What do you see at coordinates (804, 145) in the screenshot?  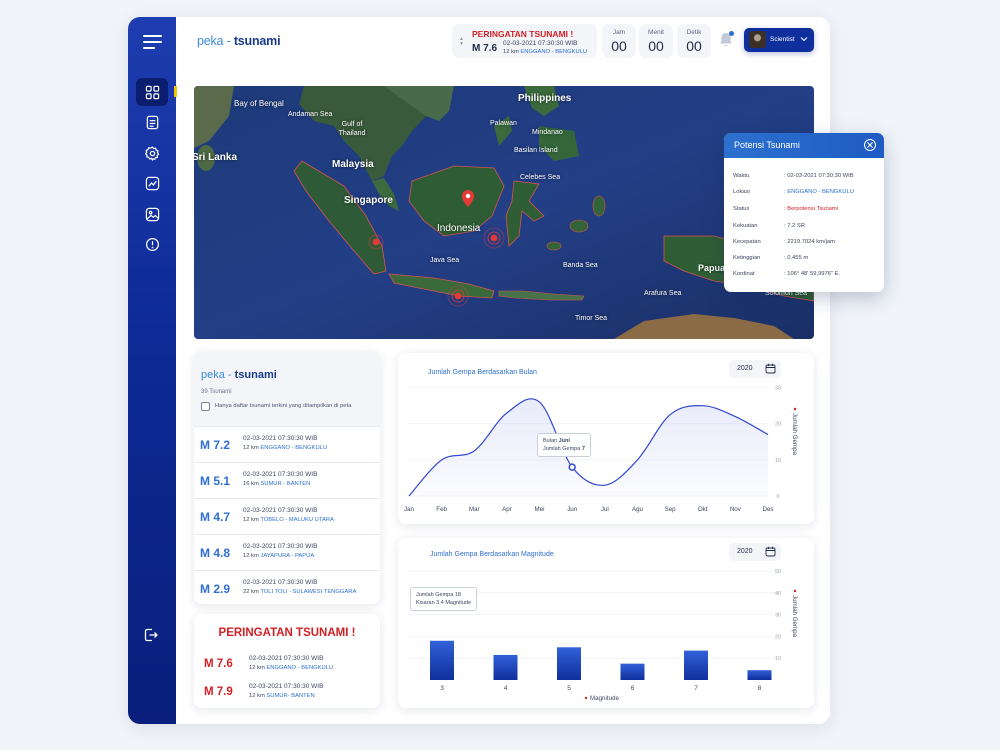 I see `popup-title: Potensi Tsunami` at bounding box center [804, 145].